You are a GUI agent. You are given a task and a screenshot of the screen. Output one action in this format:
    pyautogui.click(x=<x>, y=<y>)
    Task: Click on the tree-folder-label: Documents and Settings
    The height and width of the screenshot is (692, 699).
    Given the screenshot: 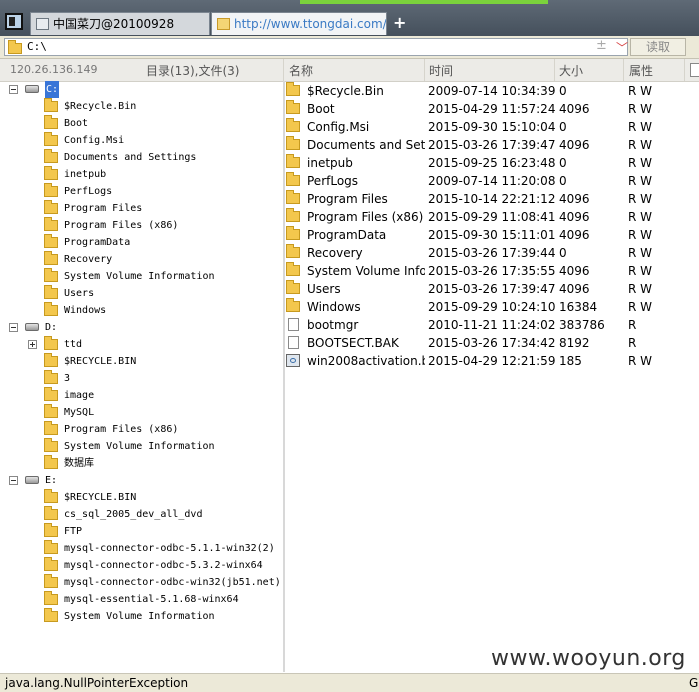 What is the action you would take?
    pyautogui.click(x=130, y=157)
    